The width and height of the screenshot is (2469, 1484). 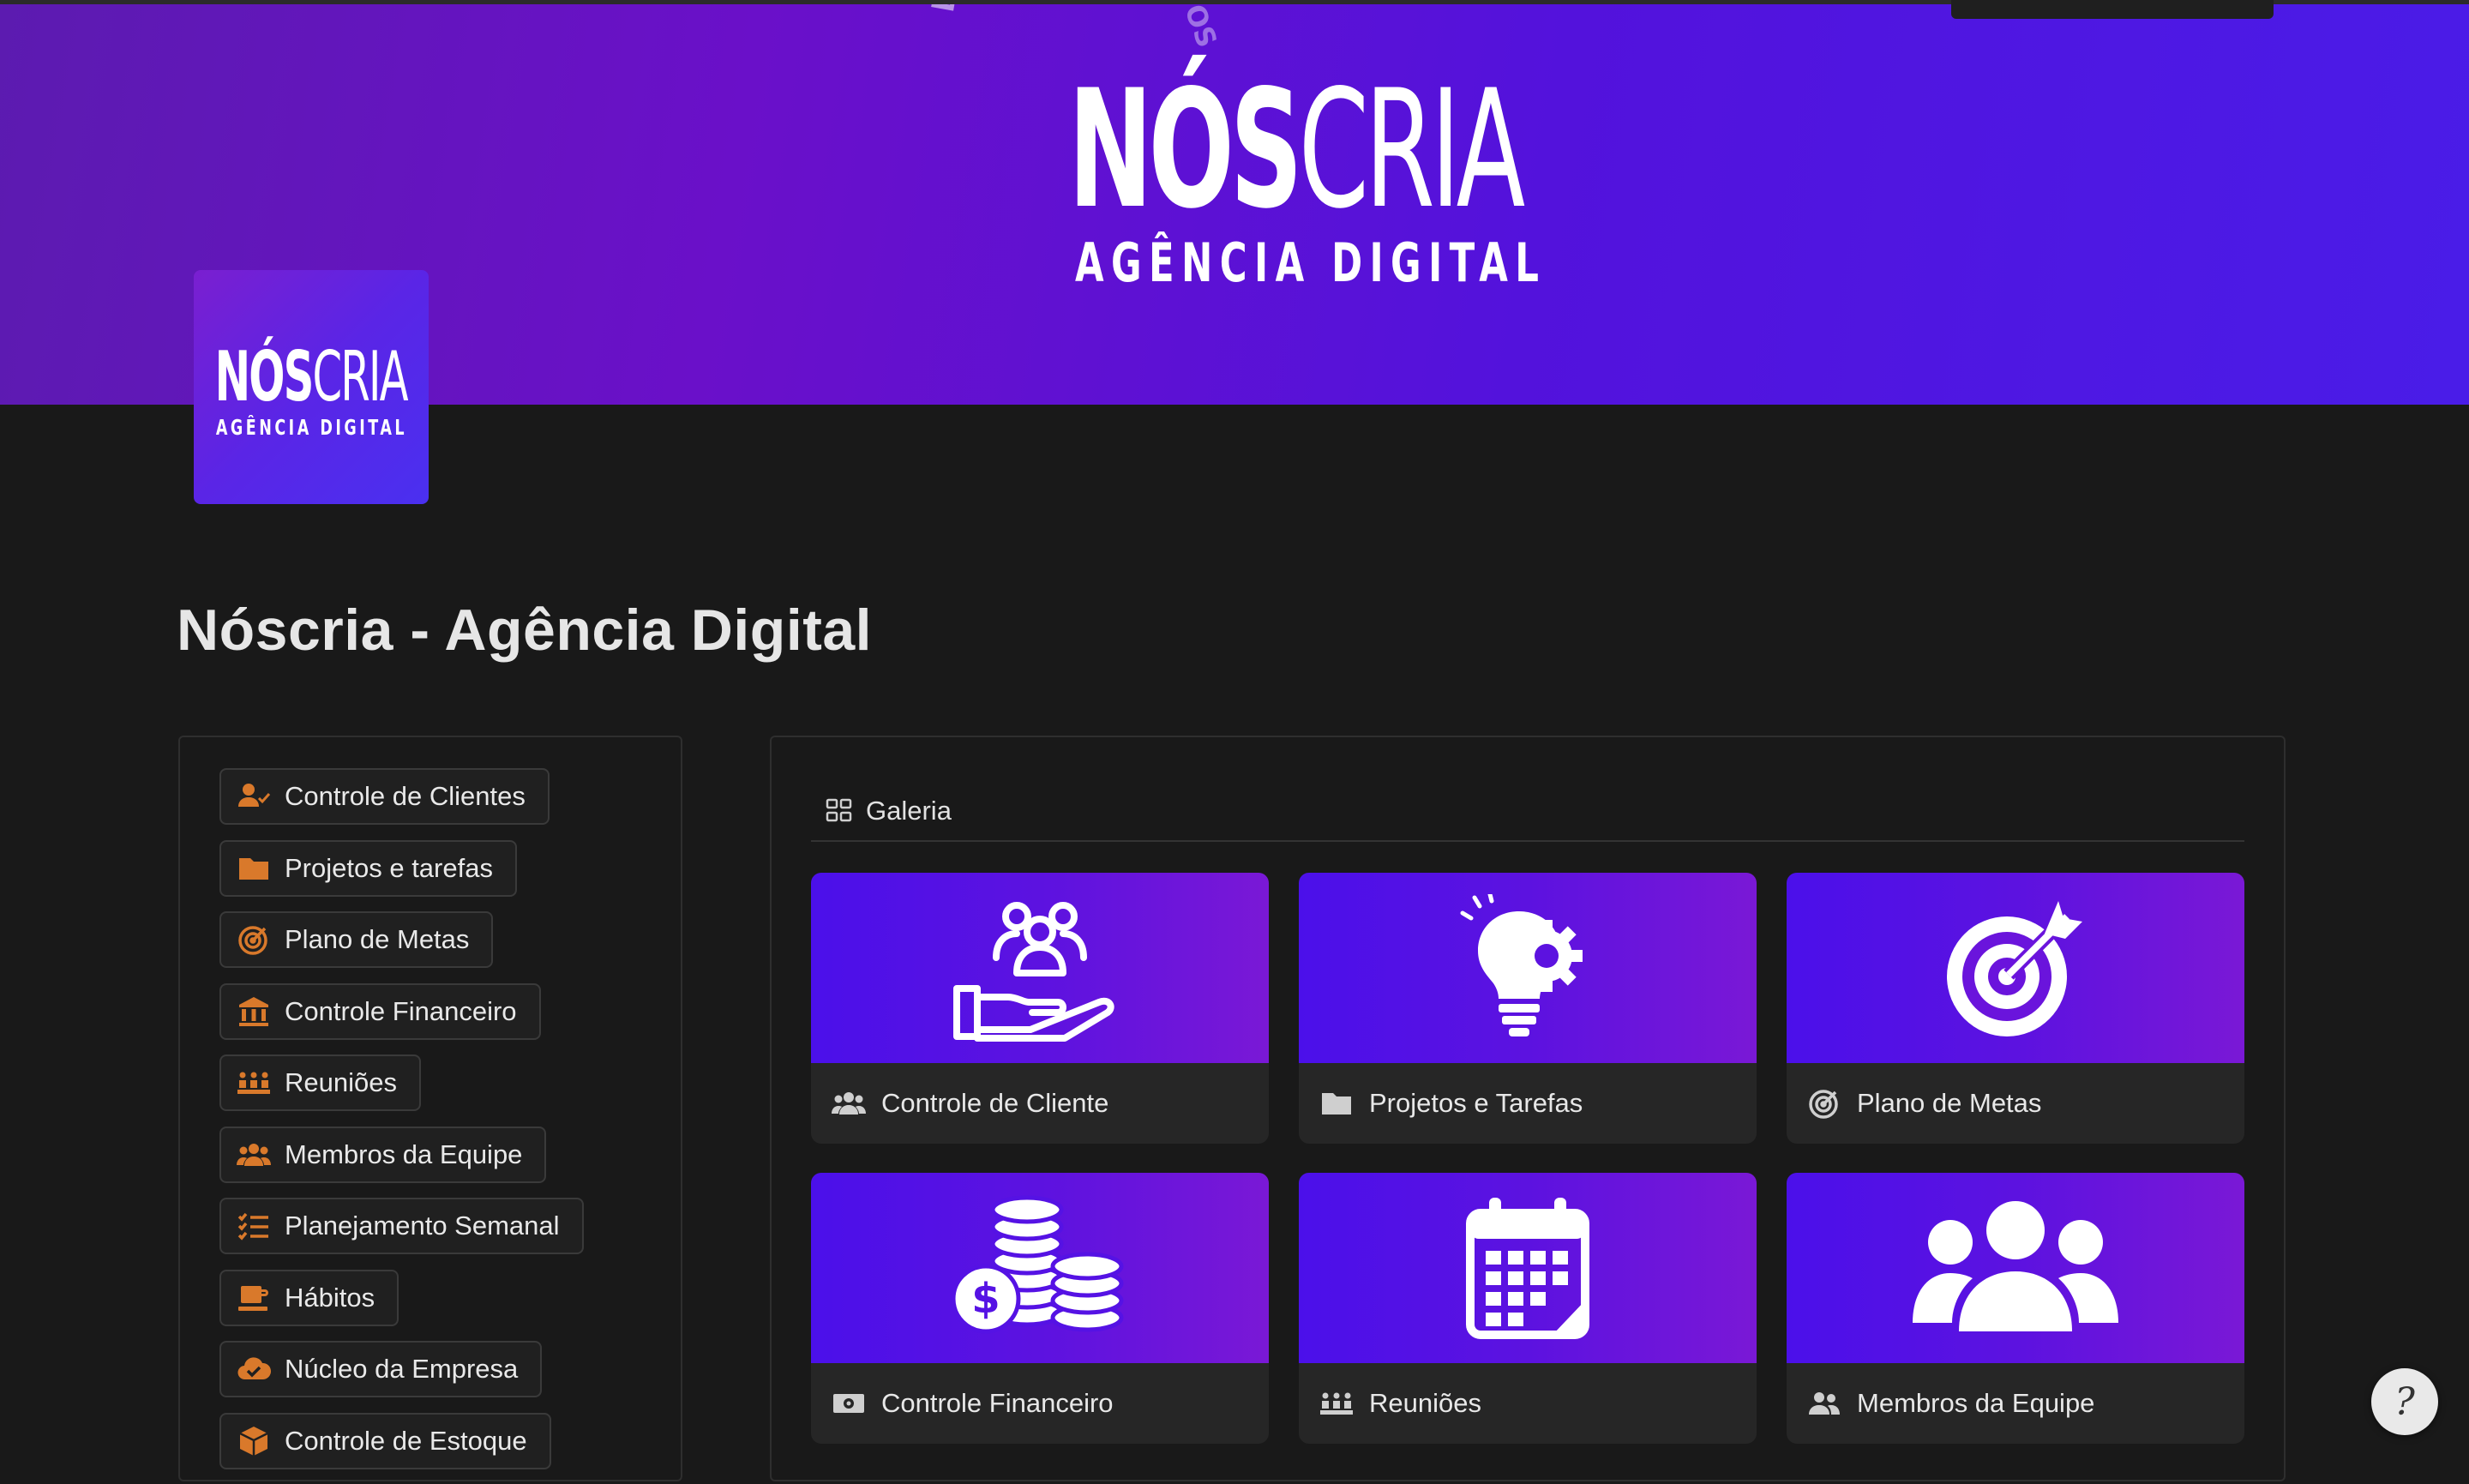 I want to click on card-title: Controle de Cliente, so click(x=1040, y=1103).